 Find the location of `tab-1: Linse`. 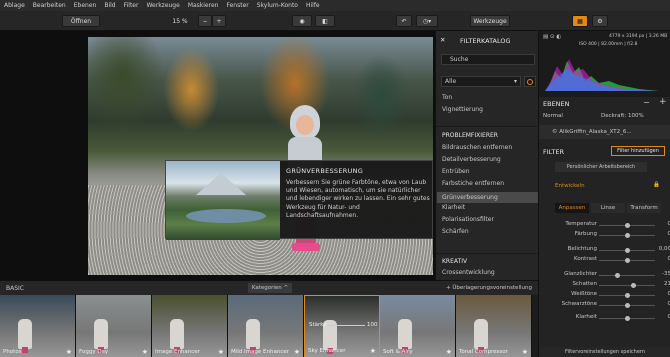

tab-1: Linse is located at coordinates (608, 208).